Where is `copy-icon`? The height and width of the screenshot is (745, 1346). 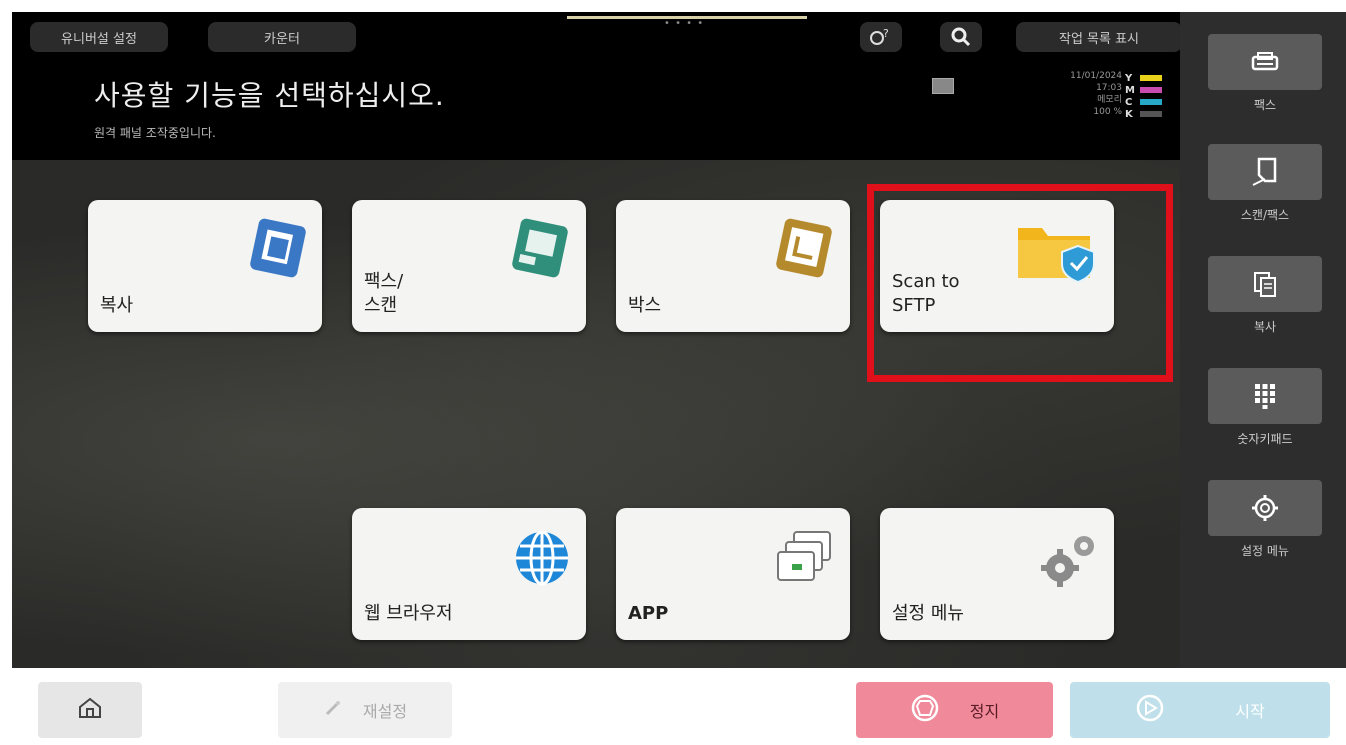 copy-icon is located at coordinates (275, 251).